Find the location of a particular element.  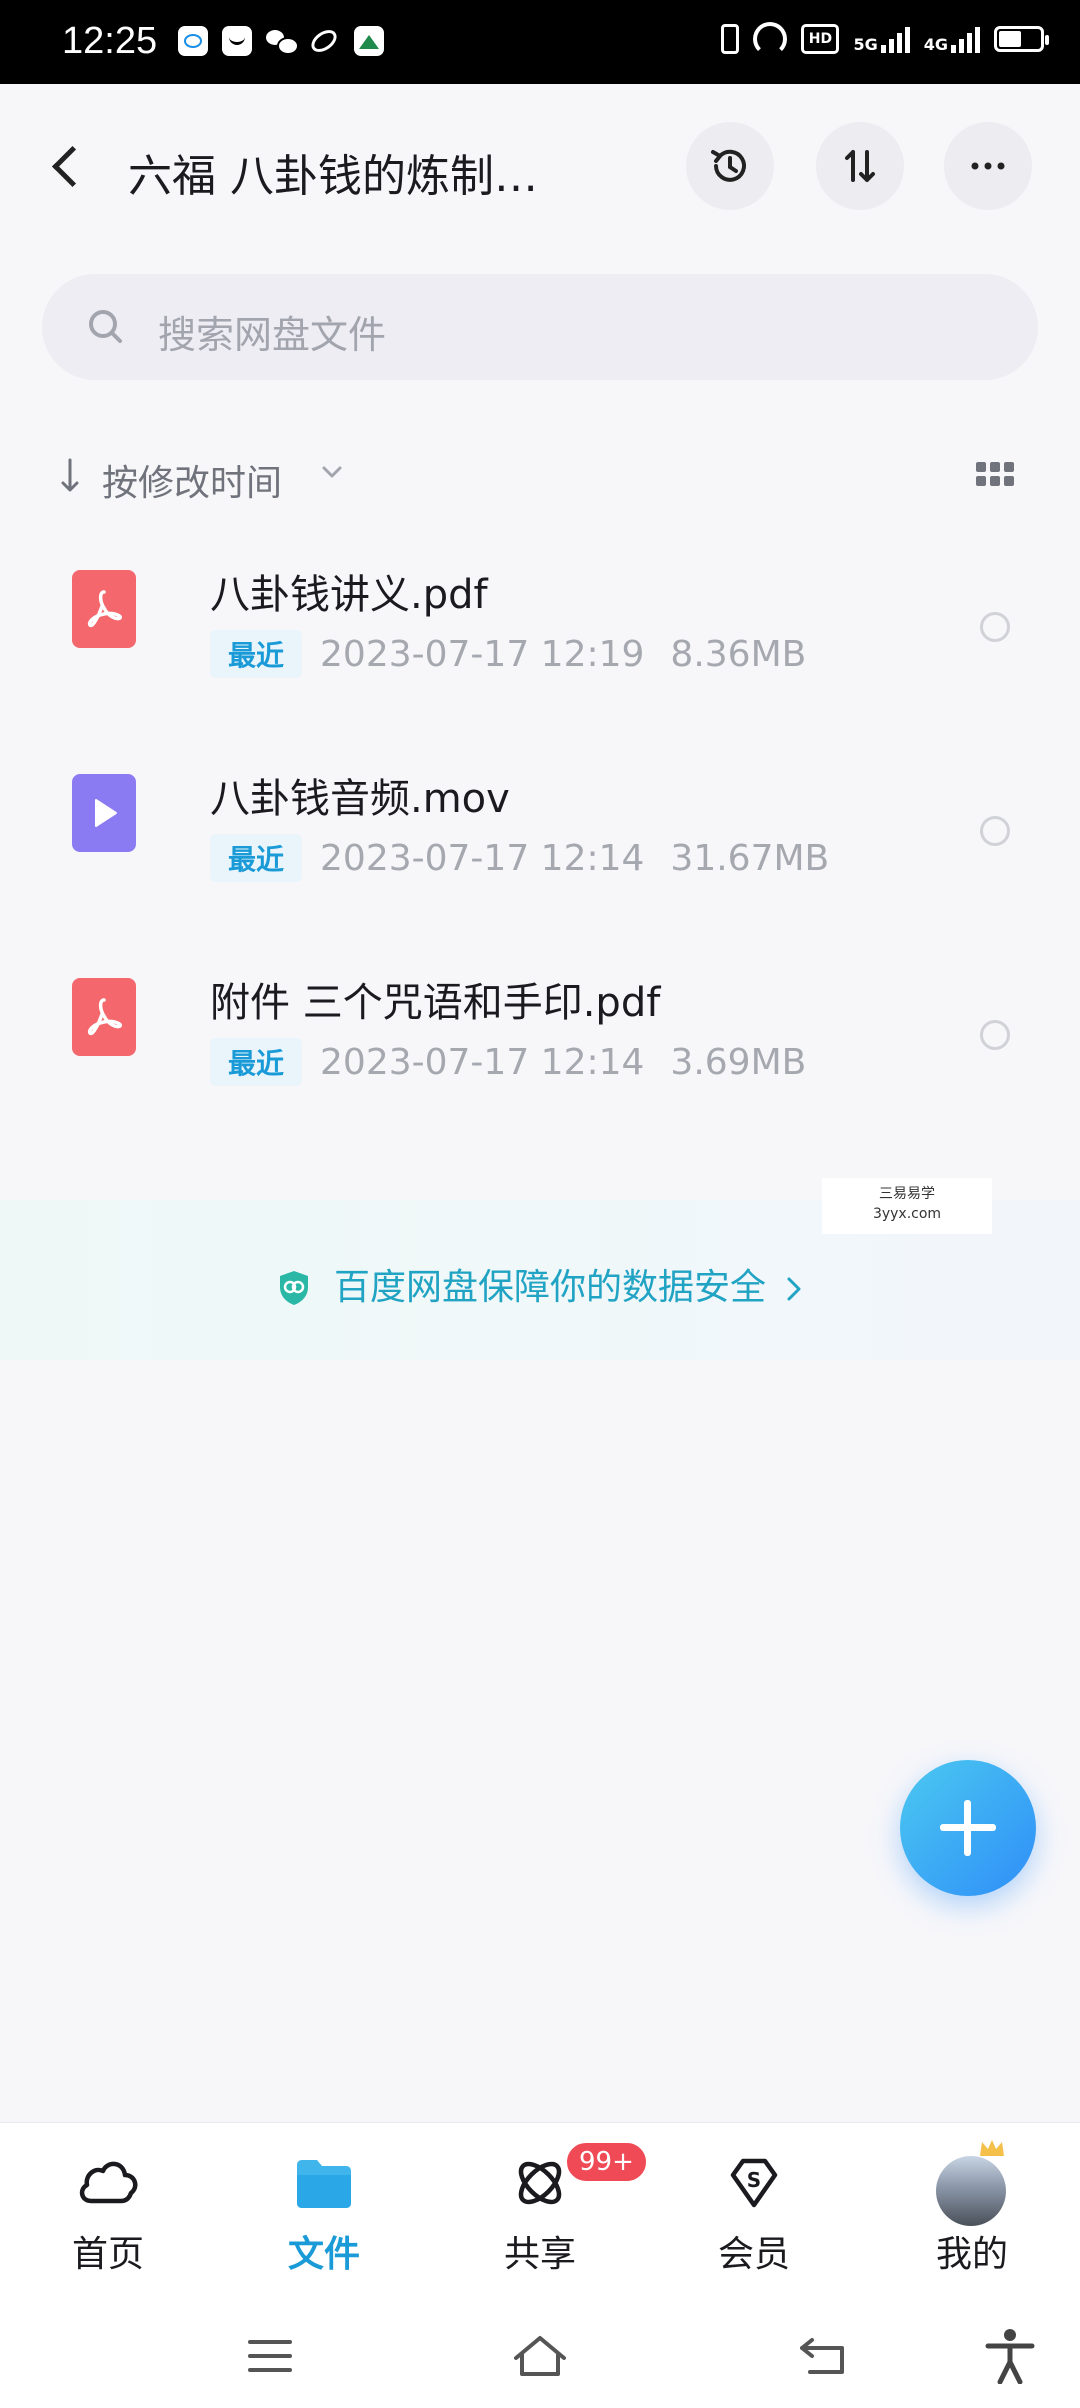

back-nav-icon is located at coordinates (824, 2356).